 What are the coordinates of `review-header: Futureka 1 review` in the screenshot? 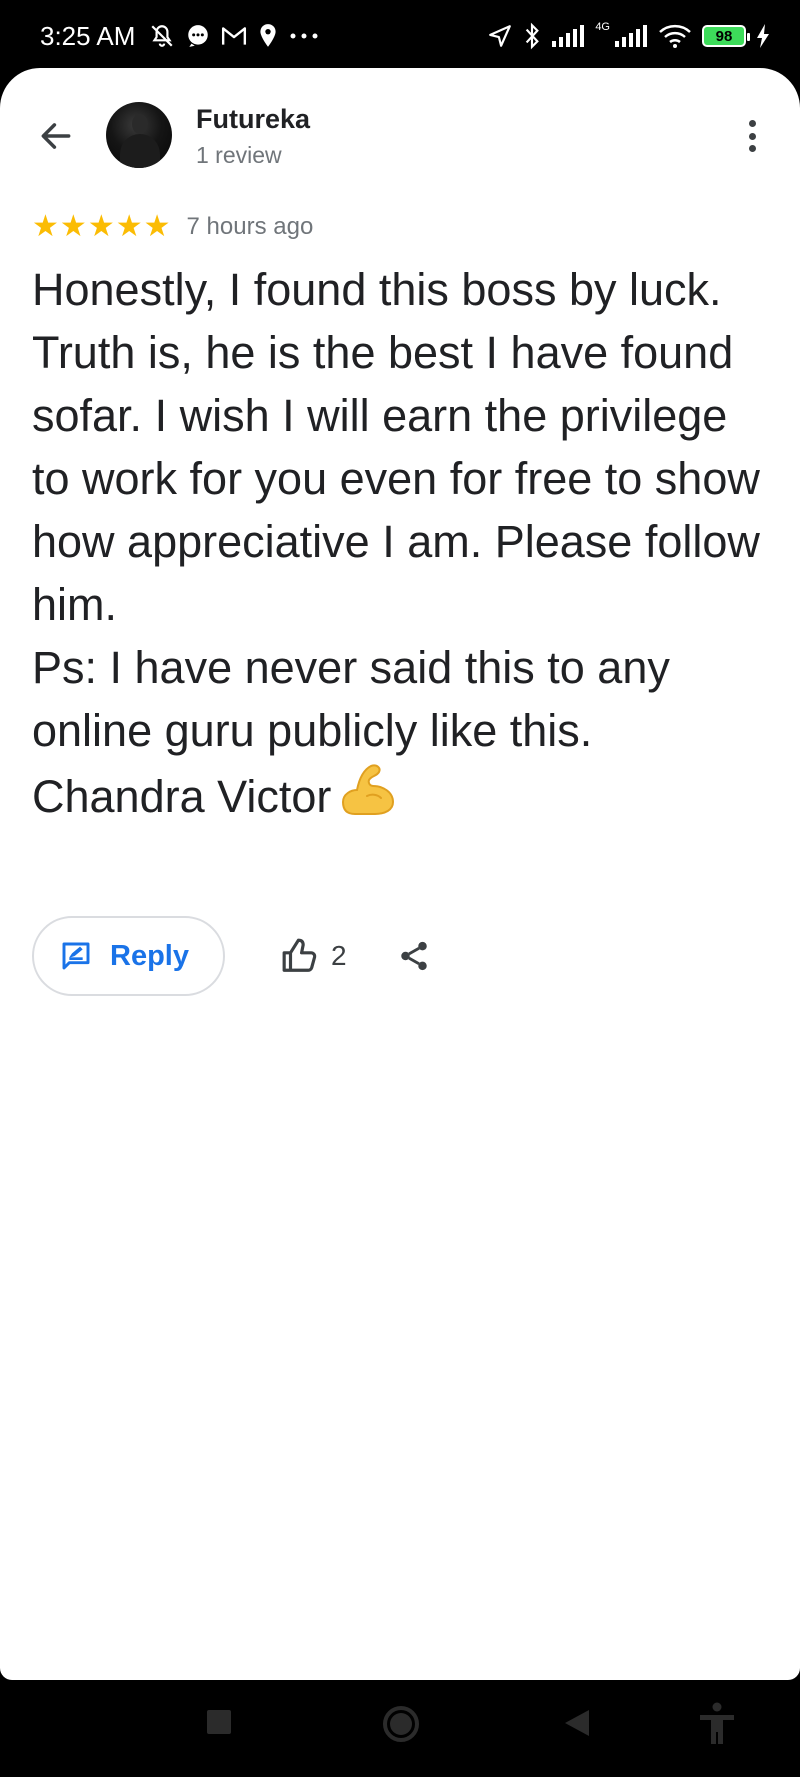 It's located at (400, 133).